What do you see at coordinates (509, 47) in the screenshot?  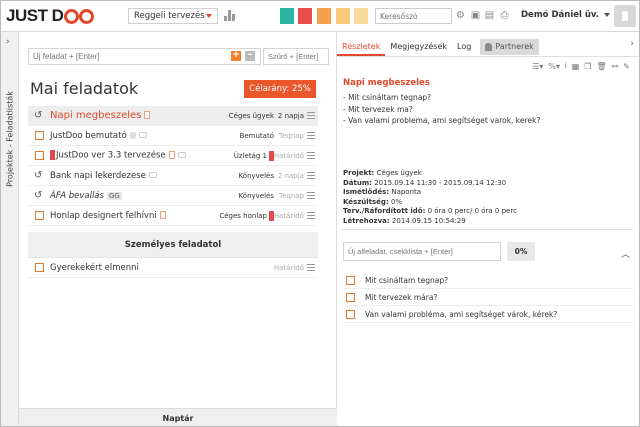 I see `tab-partners: Partnerek` at bounding box center [509, 47].